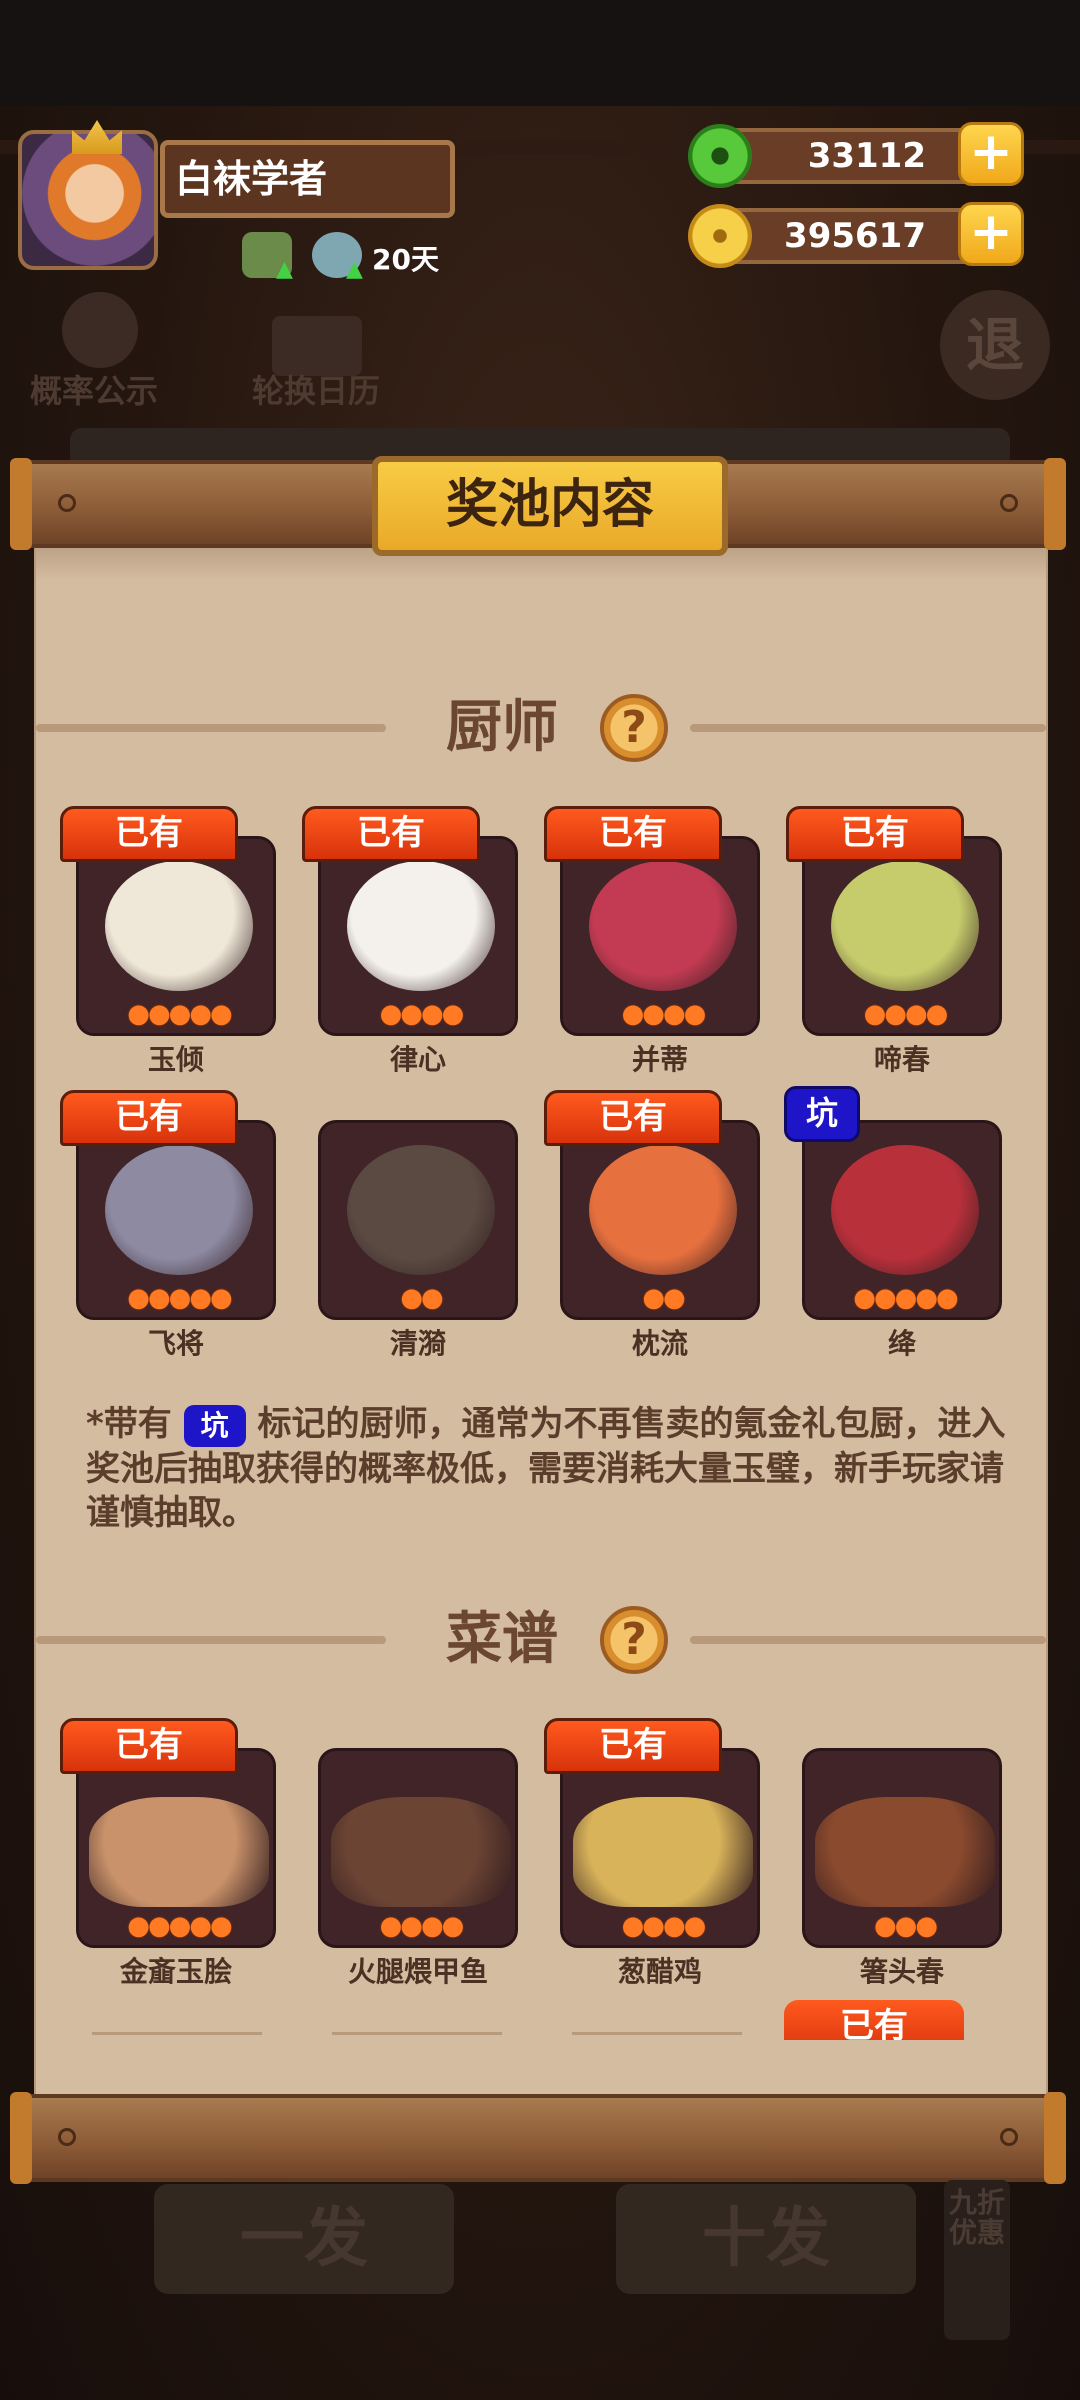  I want to click on chef-name: 律心, so click(417, 1059).